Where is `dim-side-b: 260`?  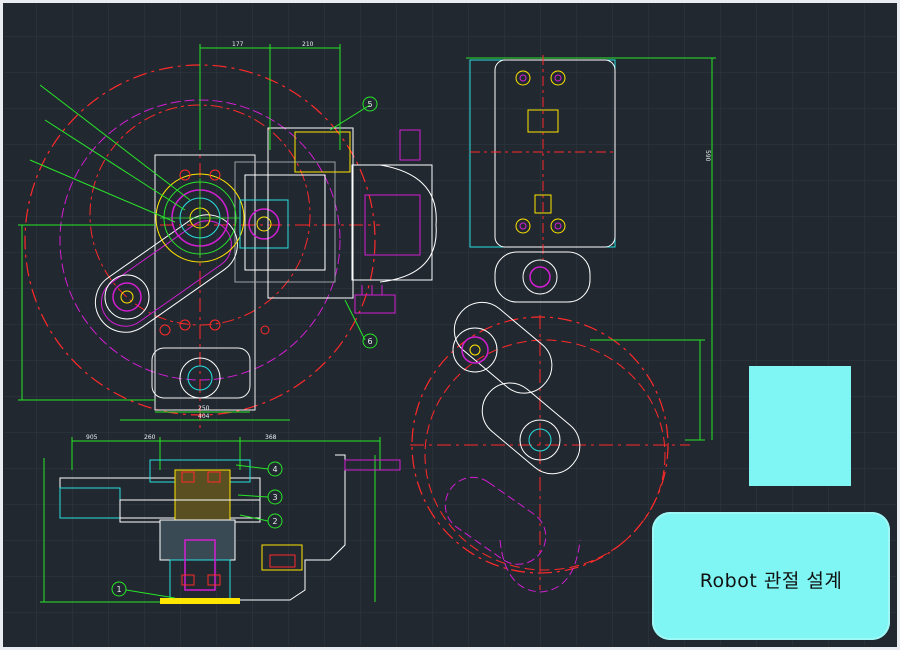
dim-side-b: 260 is located at coordinates (150, 437).